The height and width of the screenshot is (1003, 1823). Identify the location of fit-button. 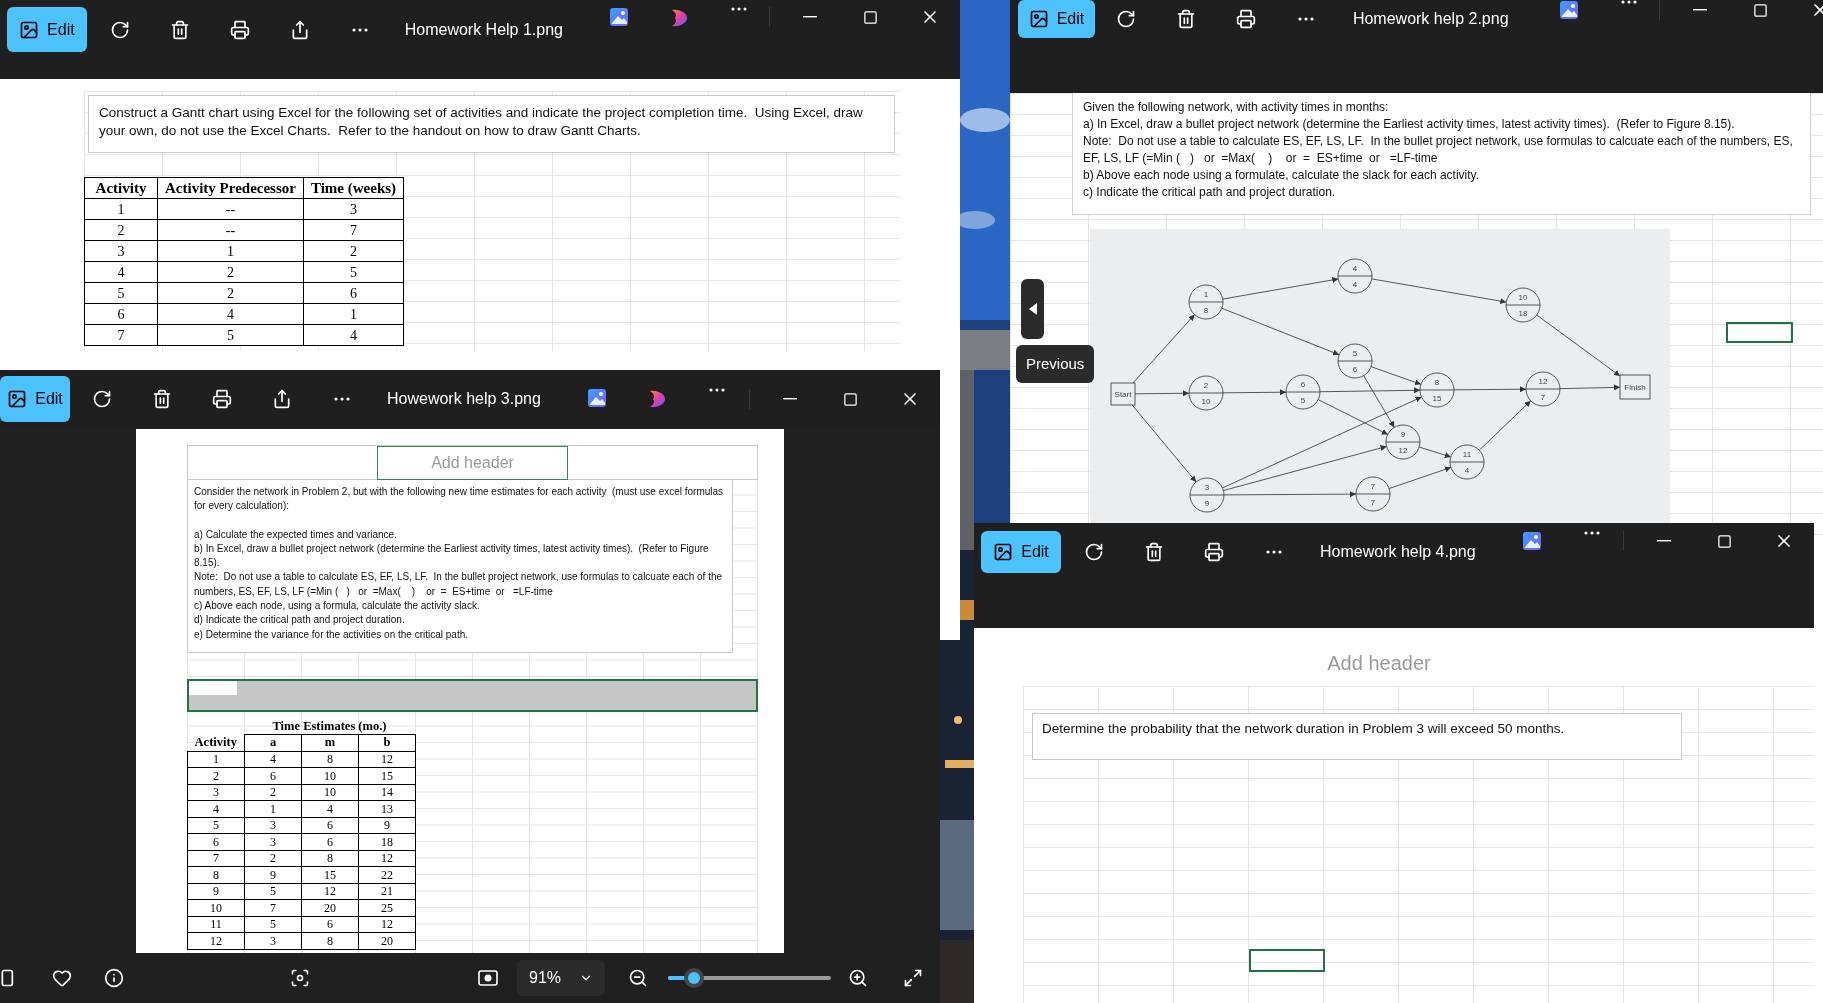
(488, 978).